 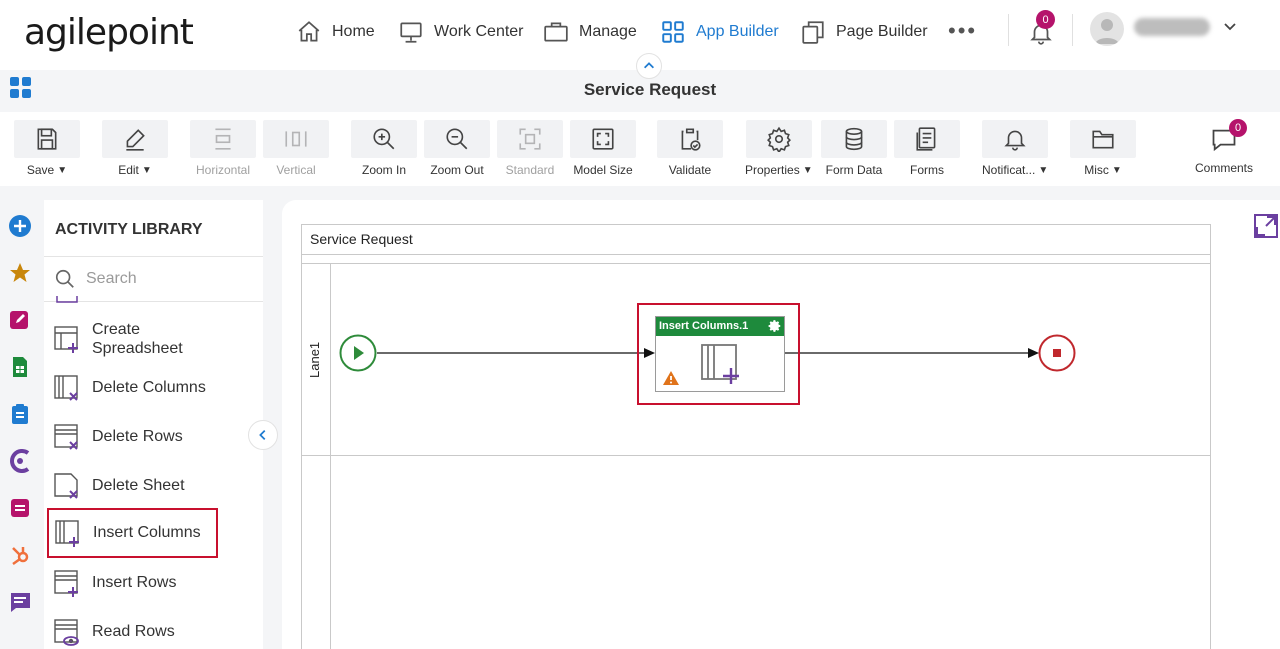 I want to click on validate-label: Validate, so click(x=690, y=170).